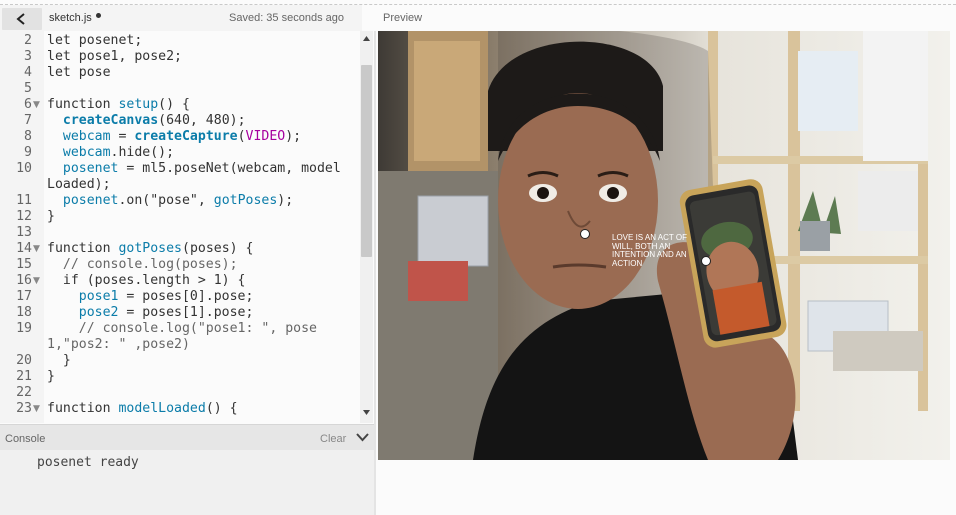 The image size is (956, 515). Describe the element at coordinates (24, 408) in the screenshot. I see `line-number: 23` at that location.